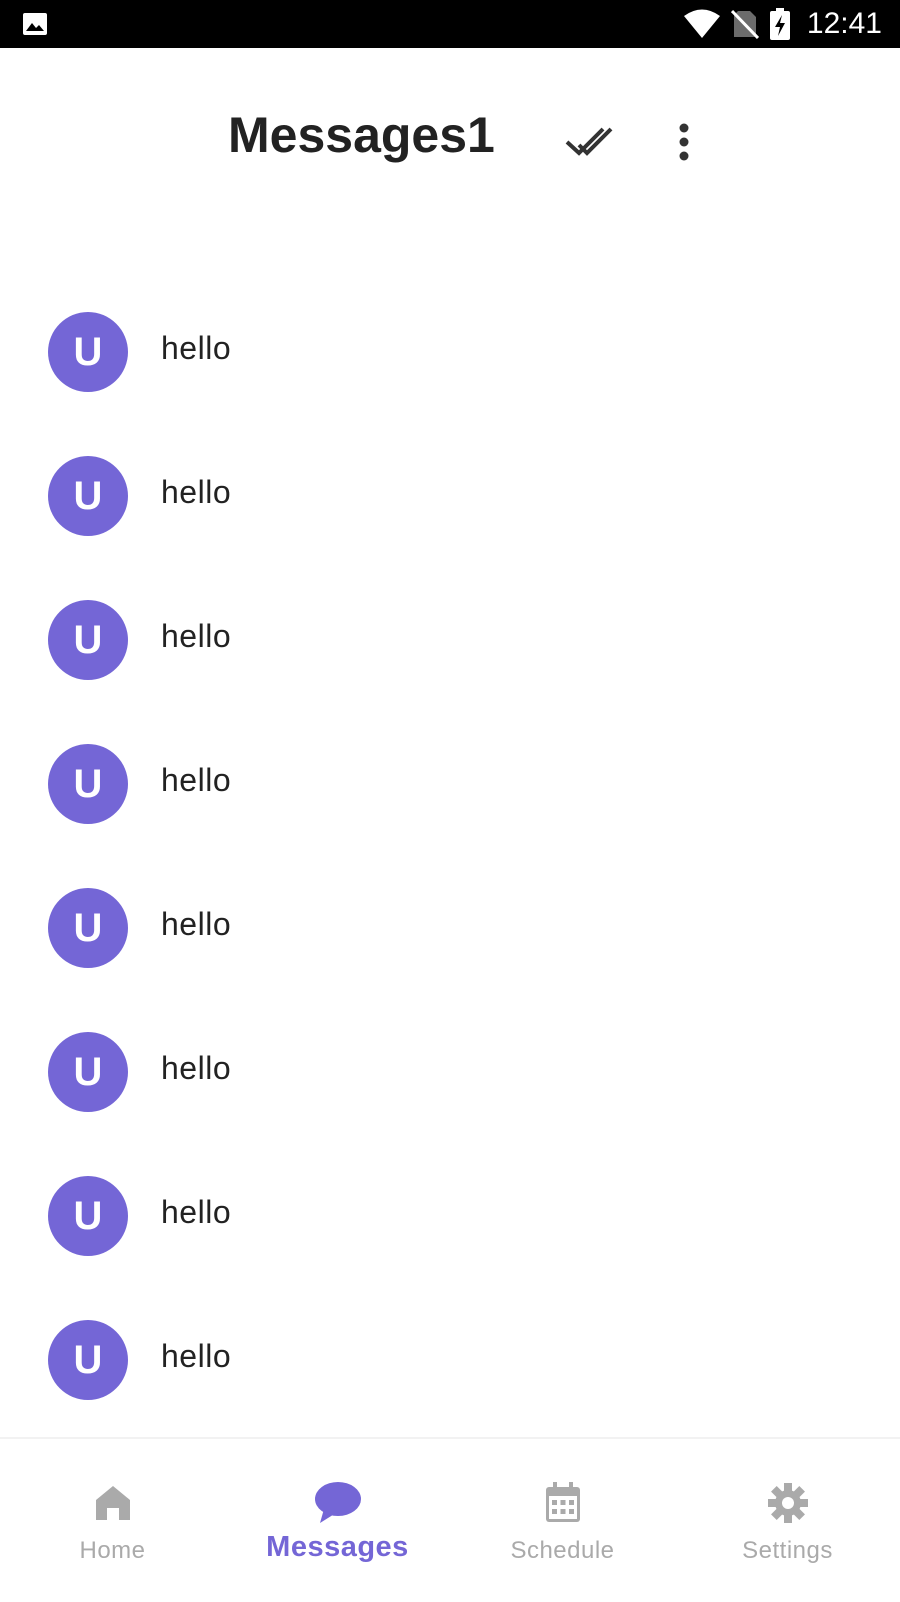  What do you see at coordinates (337, 1502) in the screenshot?
I see `chat-bubble-icon` at bounding box center [337, 1502].